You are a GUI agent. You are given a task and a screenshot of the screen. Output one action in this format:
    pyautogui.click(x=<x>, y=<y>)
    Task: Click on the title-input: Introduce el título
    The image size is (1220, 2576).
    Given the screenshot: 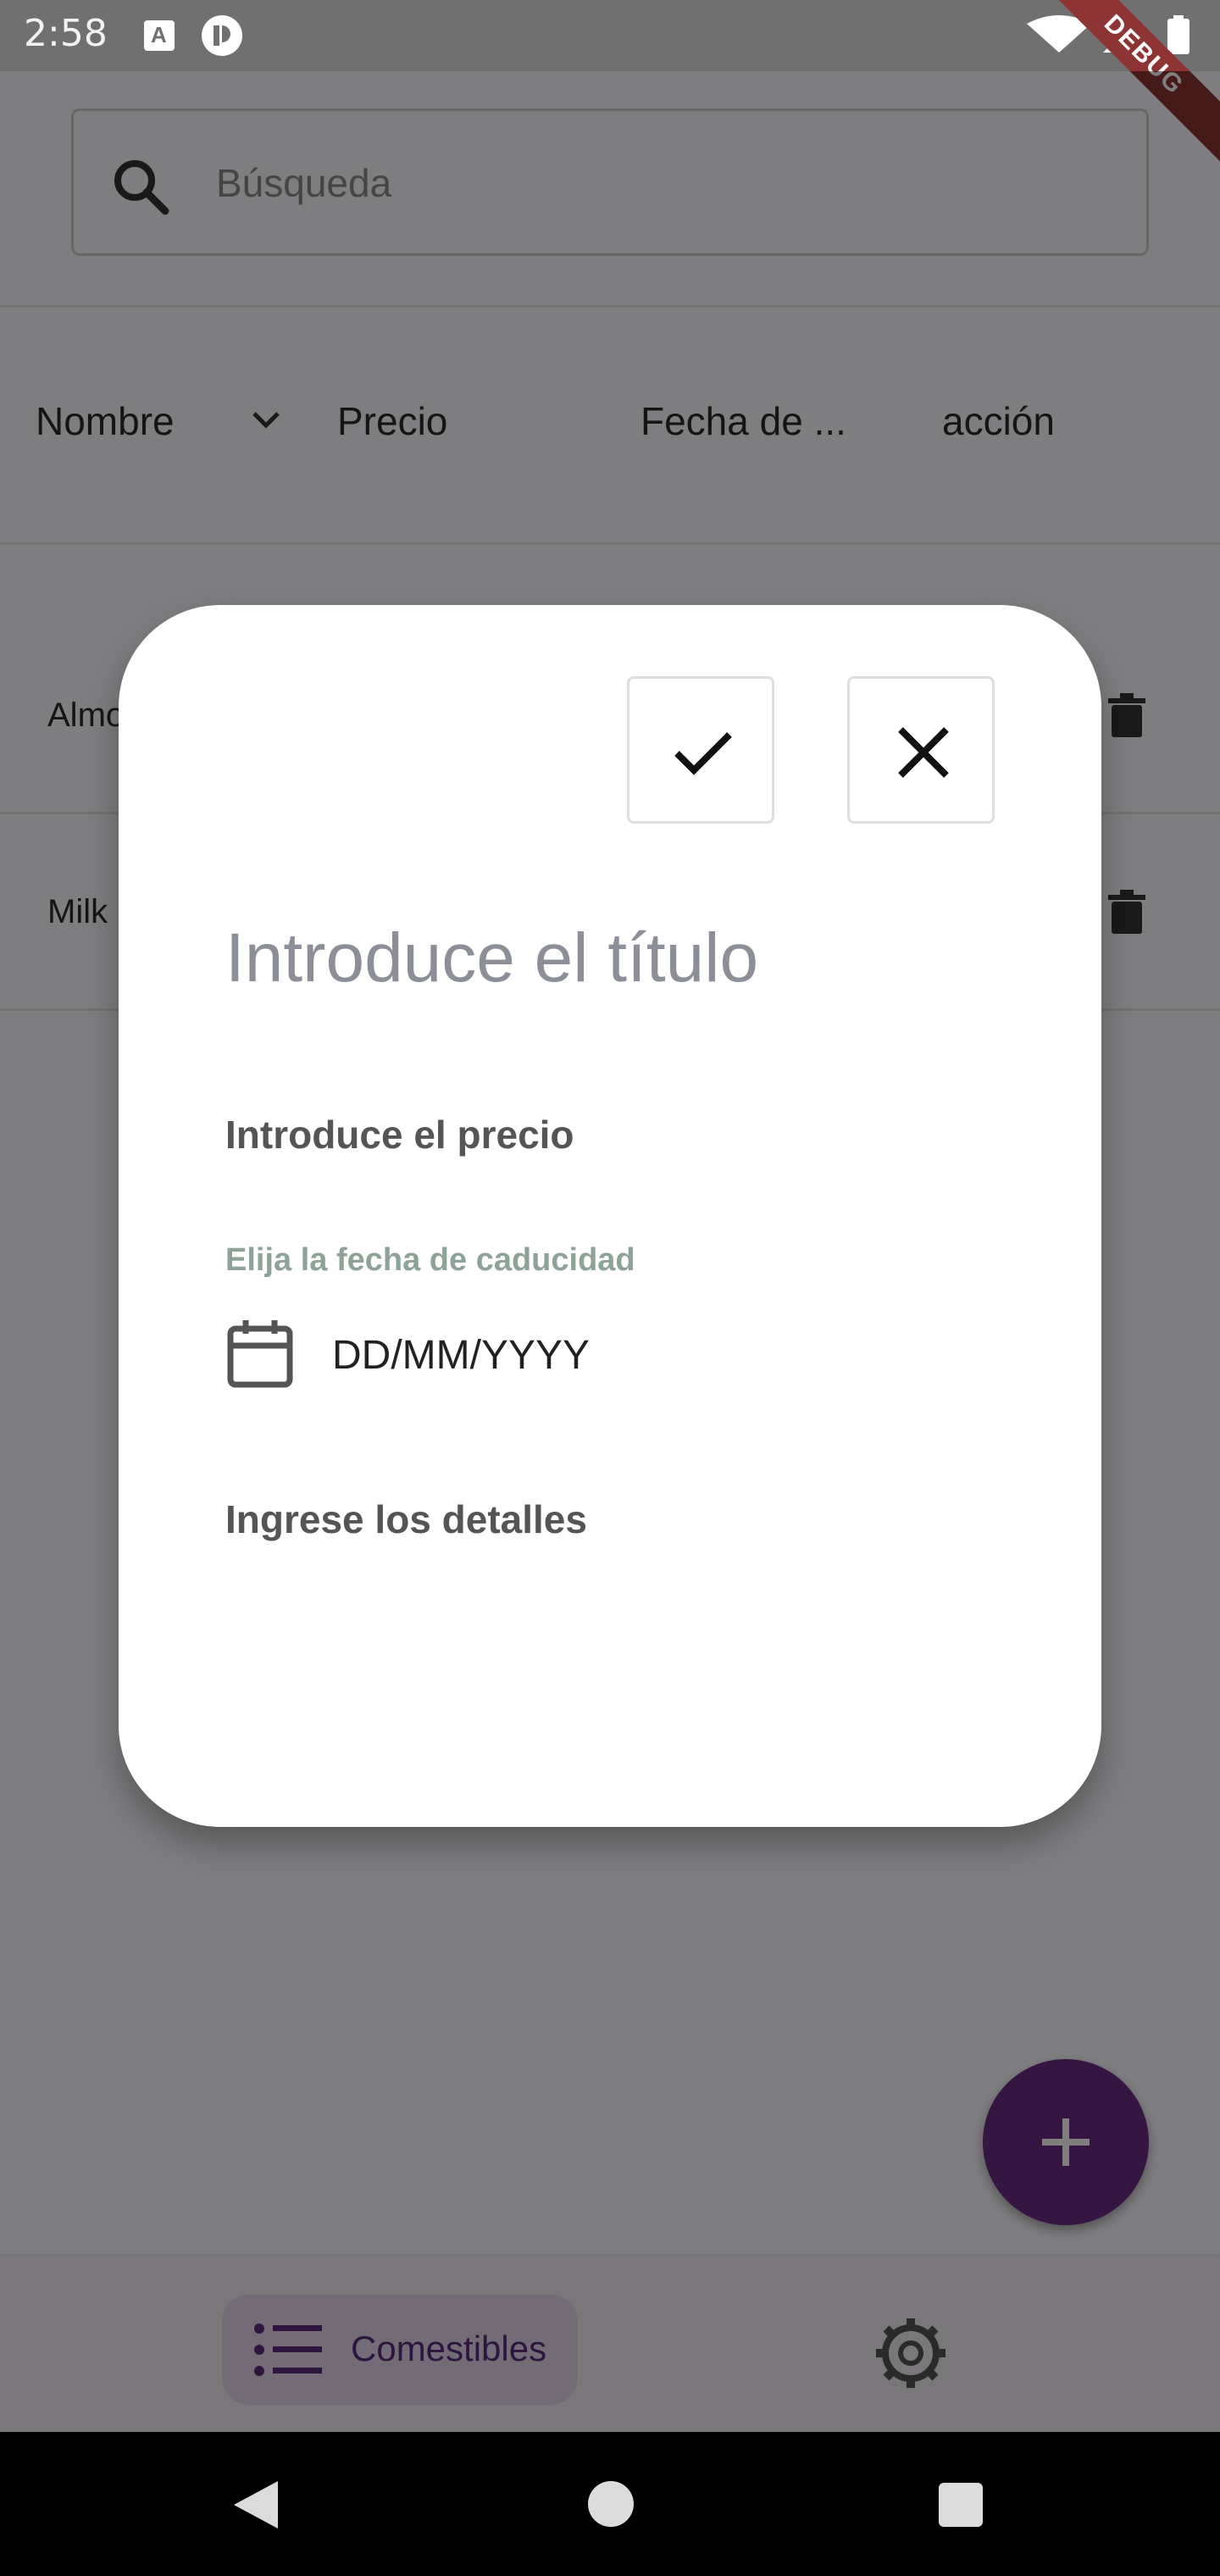 What is the action you would take?
    pyautogui.click(x=491, y=958)
    